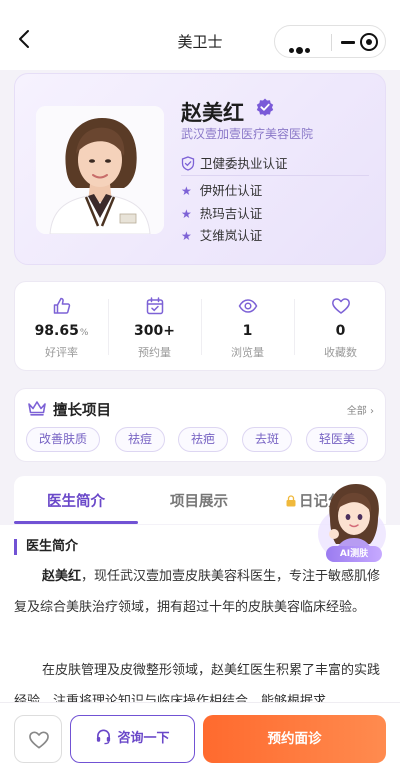 The image size is (400, 773). What do you see at coordinates (155, 306) in the screenshot?
I see `calendar-check-icon` at bounding box center [155, 306].